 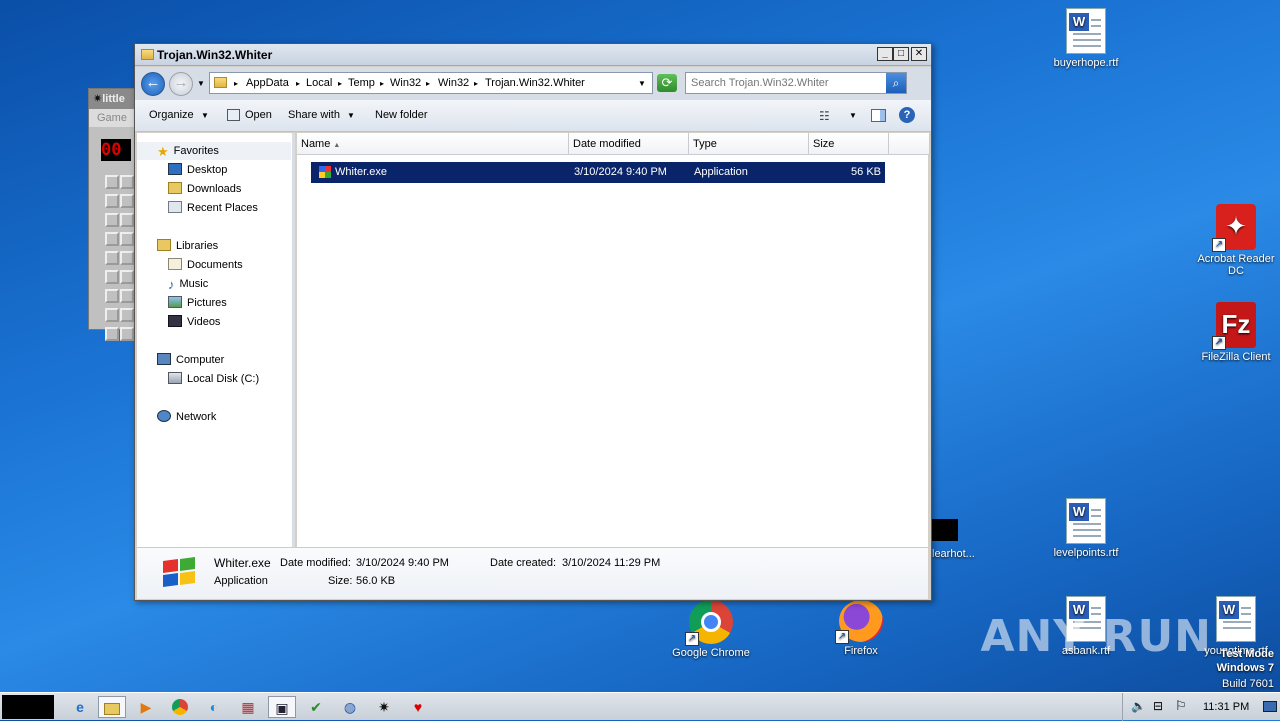 I want to click on refresh-button: ⟳, so click(x=667, y=83).